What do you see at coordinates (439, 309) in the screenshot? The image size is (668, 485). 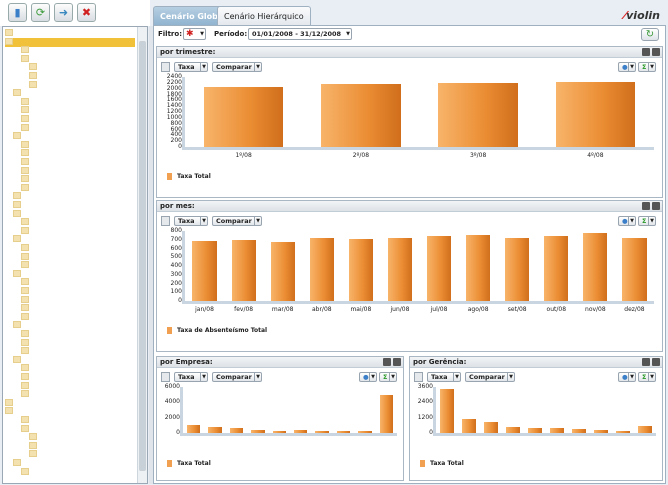 I see `x-tick-label: jul/08` at bounding box center [439, 309].